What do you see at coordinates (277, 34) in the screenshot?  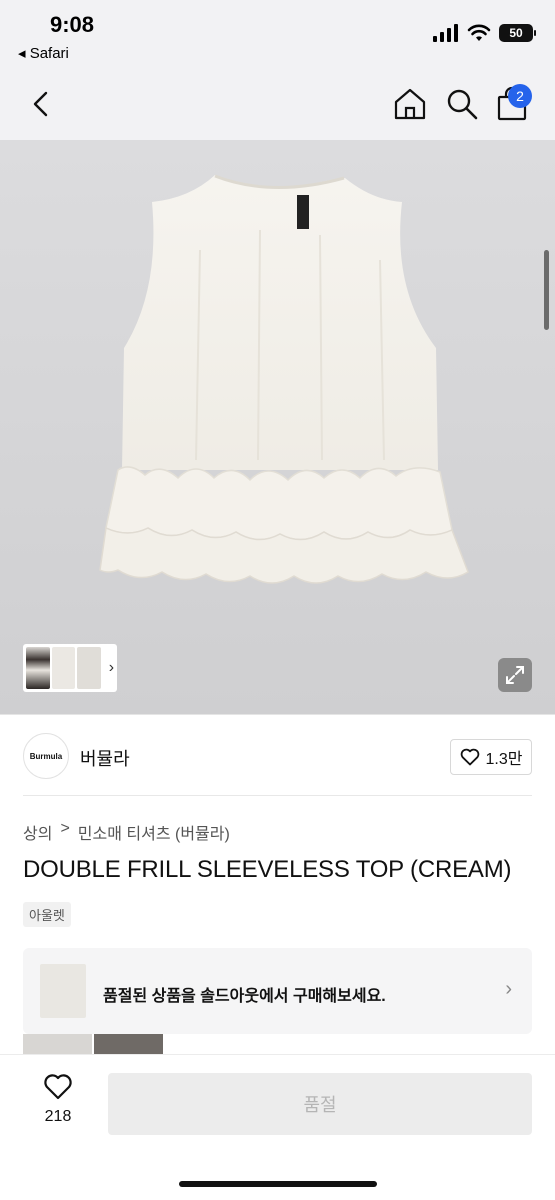 I see `status-bar: 9:08 ◂ Safari 50` at bounding box center [277, 34].